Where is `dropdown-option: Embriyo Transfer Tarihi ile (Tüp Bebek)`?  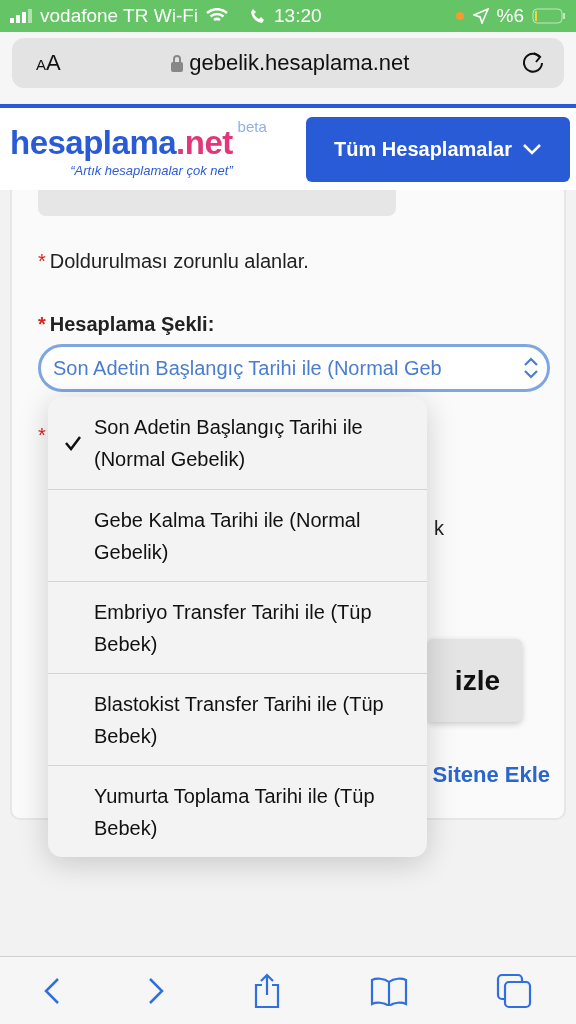
dropdown-option: Embriyo Transfer Tarihi ile (Tüp Bebek) is located at coordinates (237, 627).